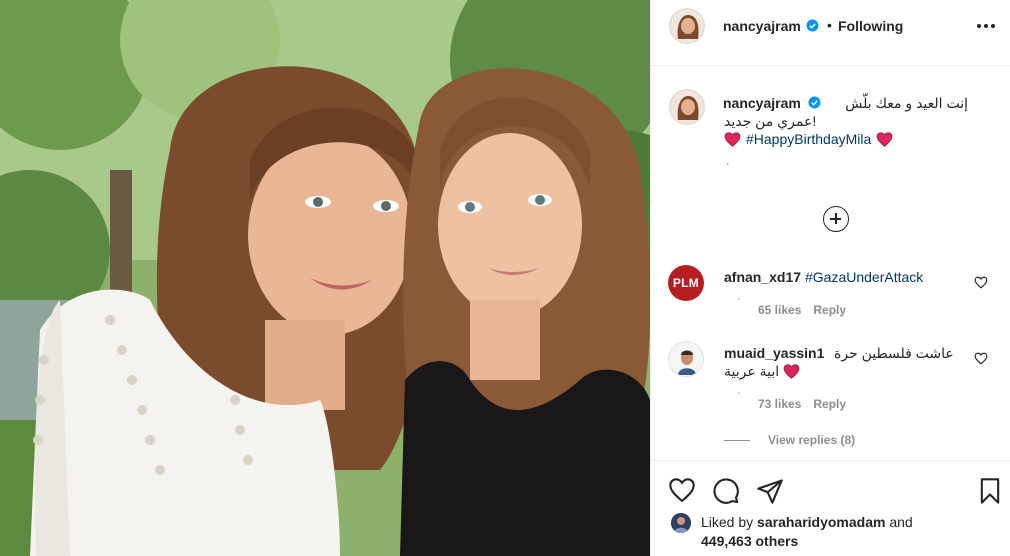  Describe the element at coordinates (728, 162) in the screenshot. I see `caption-small-mark: ،` at that location.